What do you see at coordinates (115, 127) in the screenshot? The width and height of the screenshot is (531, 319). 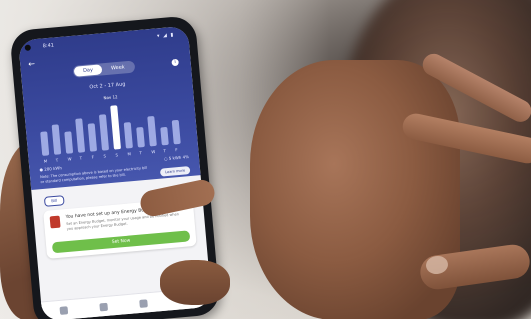 I see `bar-selected` at bounding box center [115, 127].